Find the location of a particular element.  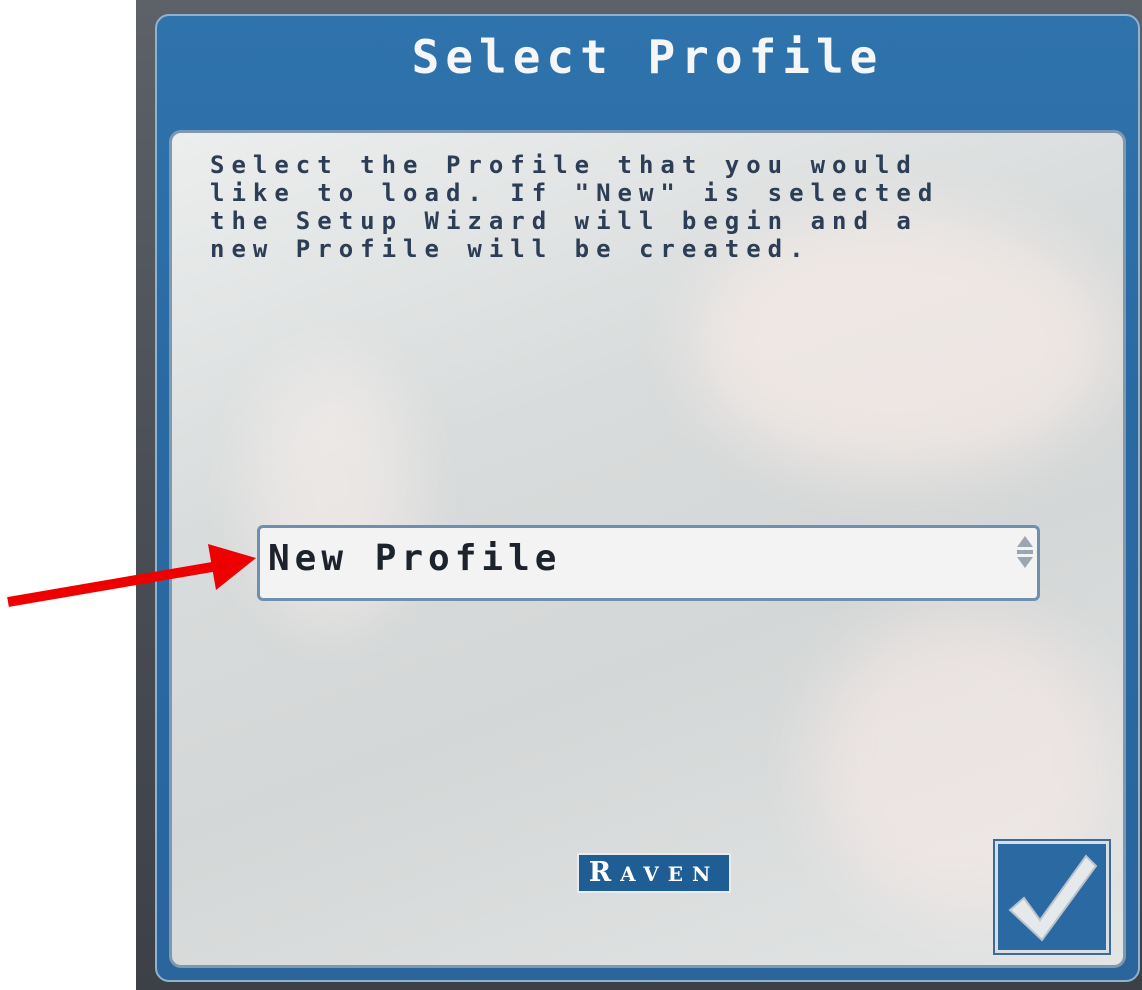

spinner-divider is located at coordinates (1025, 552).